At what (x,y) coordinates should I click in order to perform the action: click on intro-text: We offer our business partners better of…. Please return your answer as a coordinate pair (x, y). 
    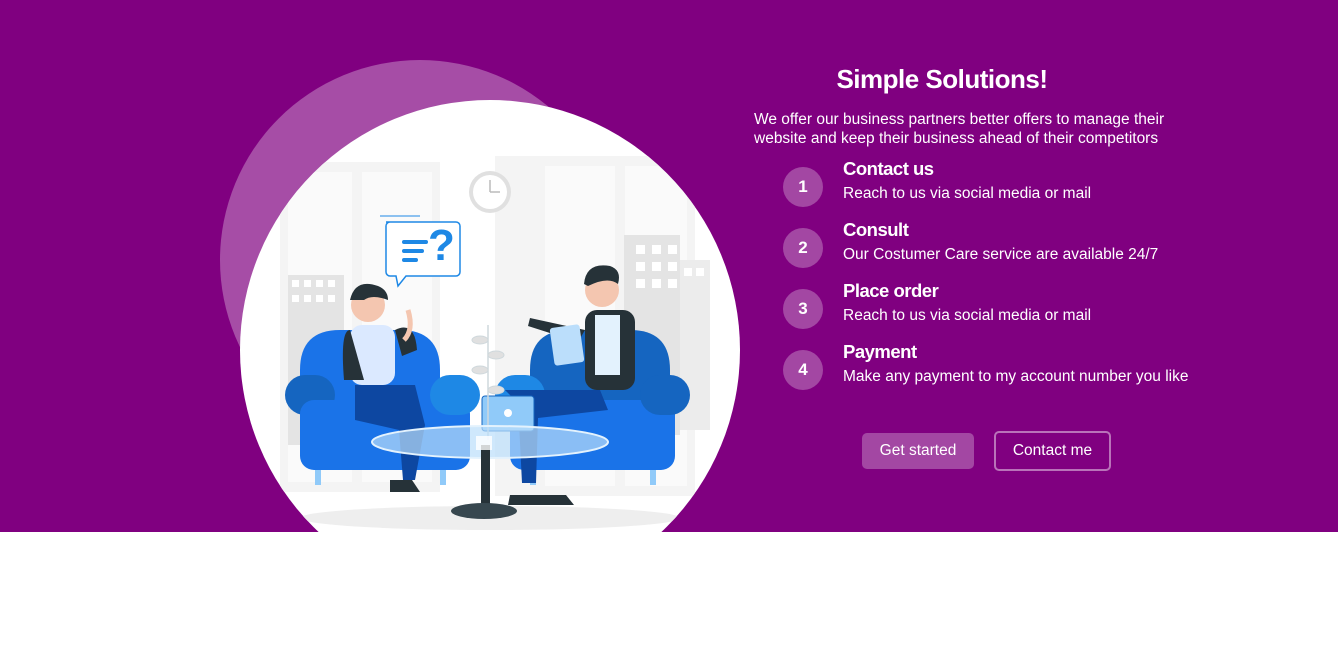
    Looking at the image, I should click on (959, 129).